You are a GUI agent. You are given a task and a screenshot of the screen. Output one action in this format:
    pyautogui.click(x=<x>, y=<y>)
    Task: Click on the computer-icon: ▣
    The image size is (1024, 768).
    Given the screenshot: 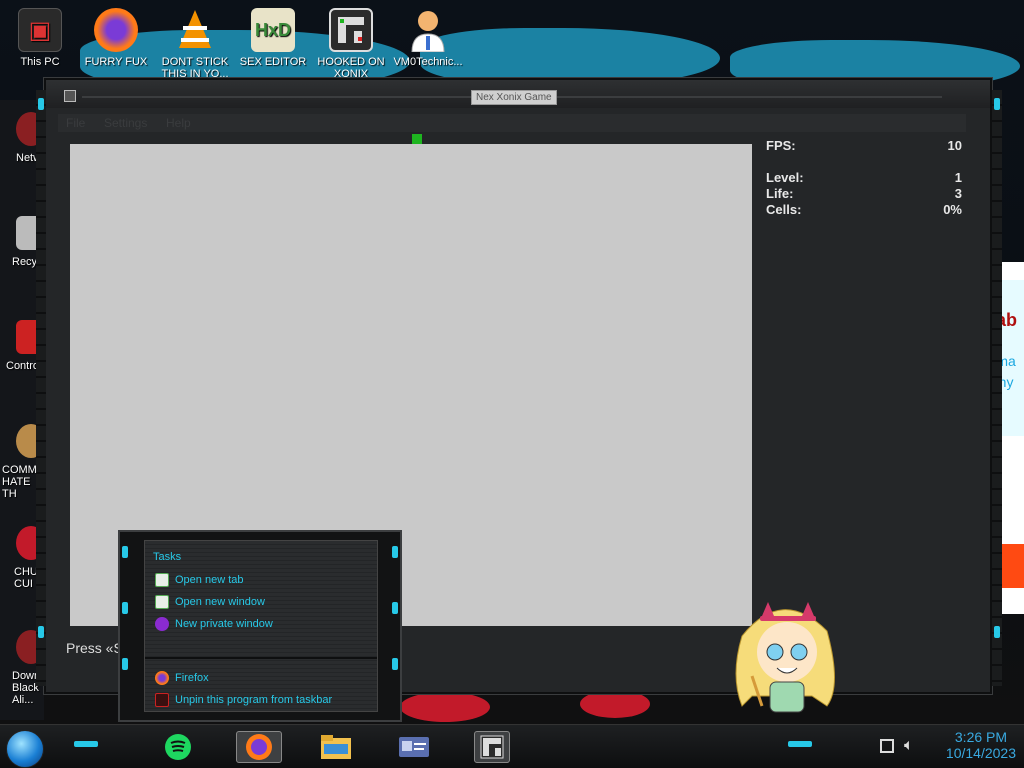 What is the action you would take?
    pyautogui.click(x=40, y=30)
    